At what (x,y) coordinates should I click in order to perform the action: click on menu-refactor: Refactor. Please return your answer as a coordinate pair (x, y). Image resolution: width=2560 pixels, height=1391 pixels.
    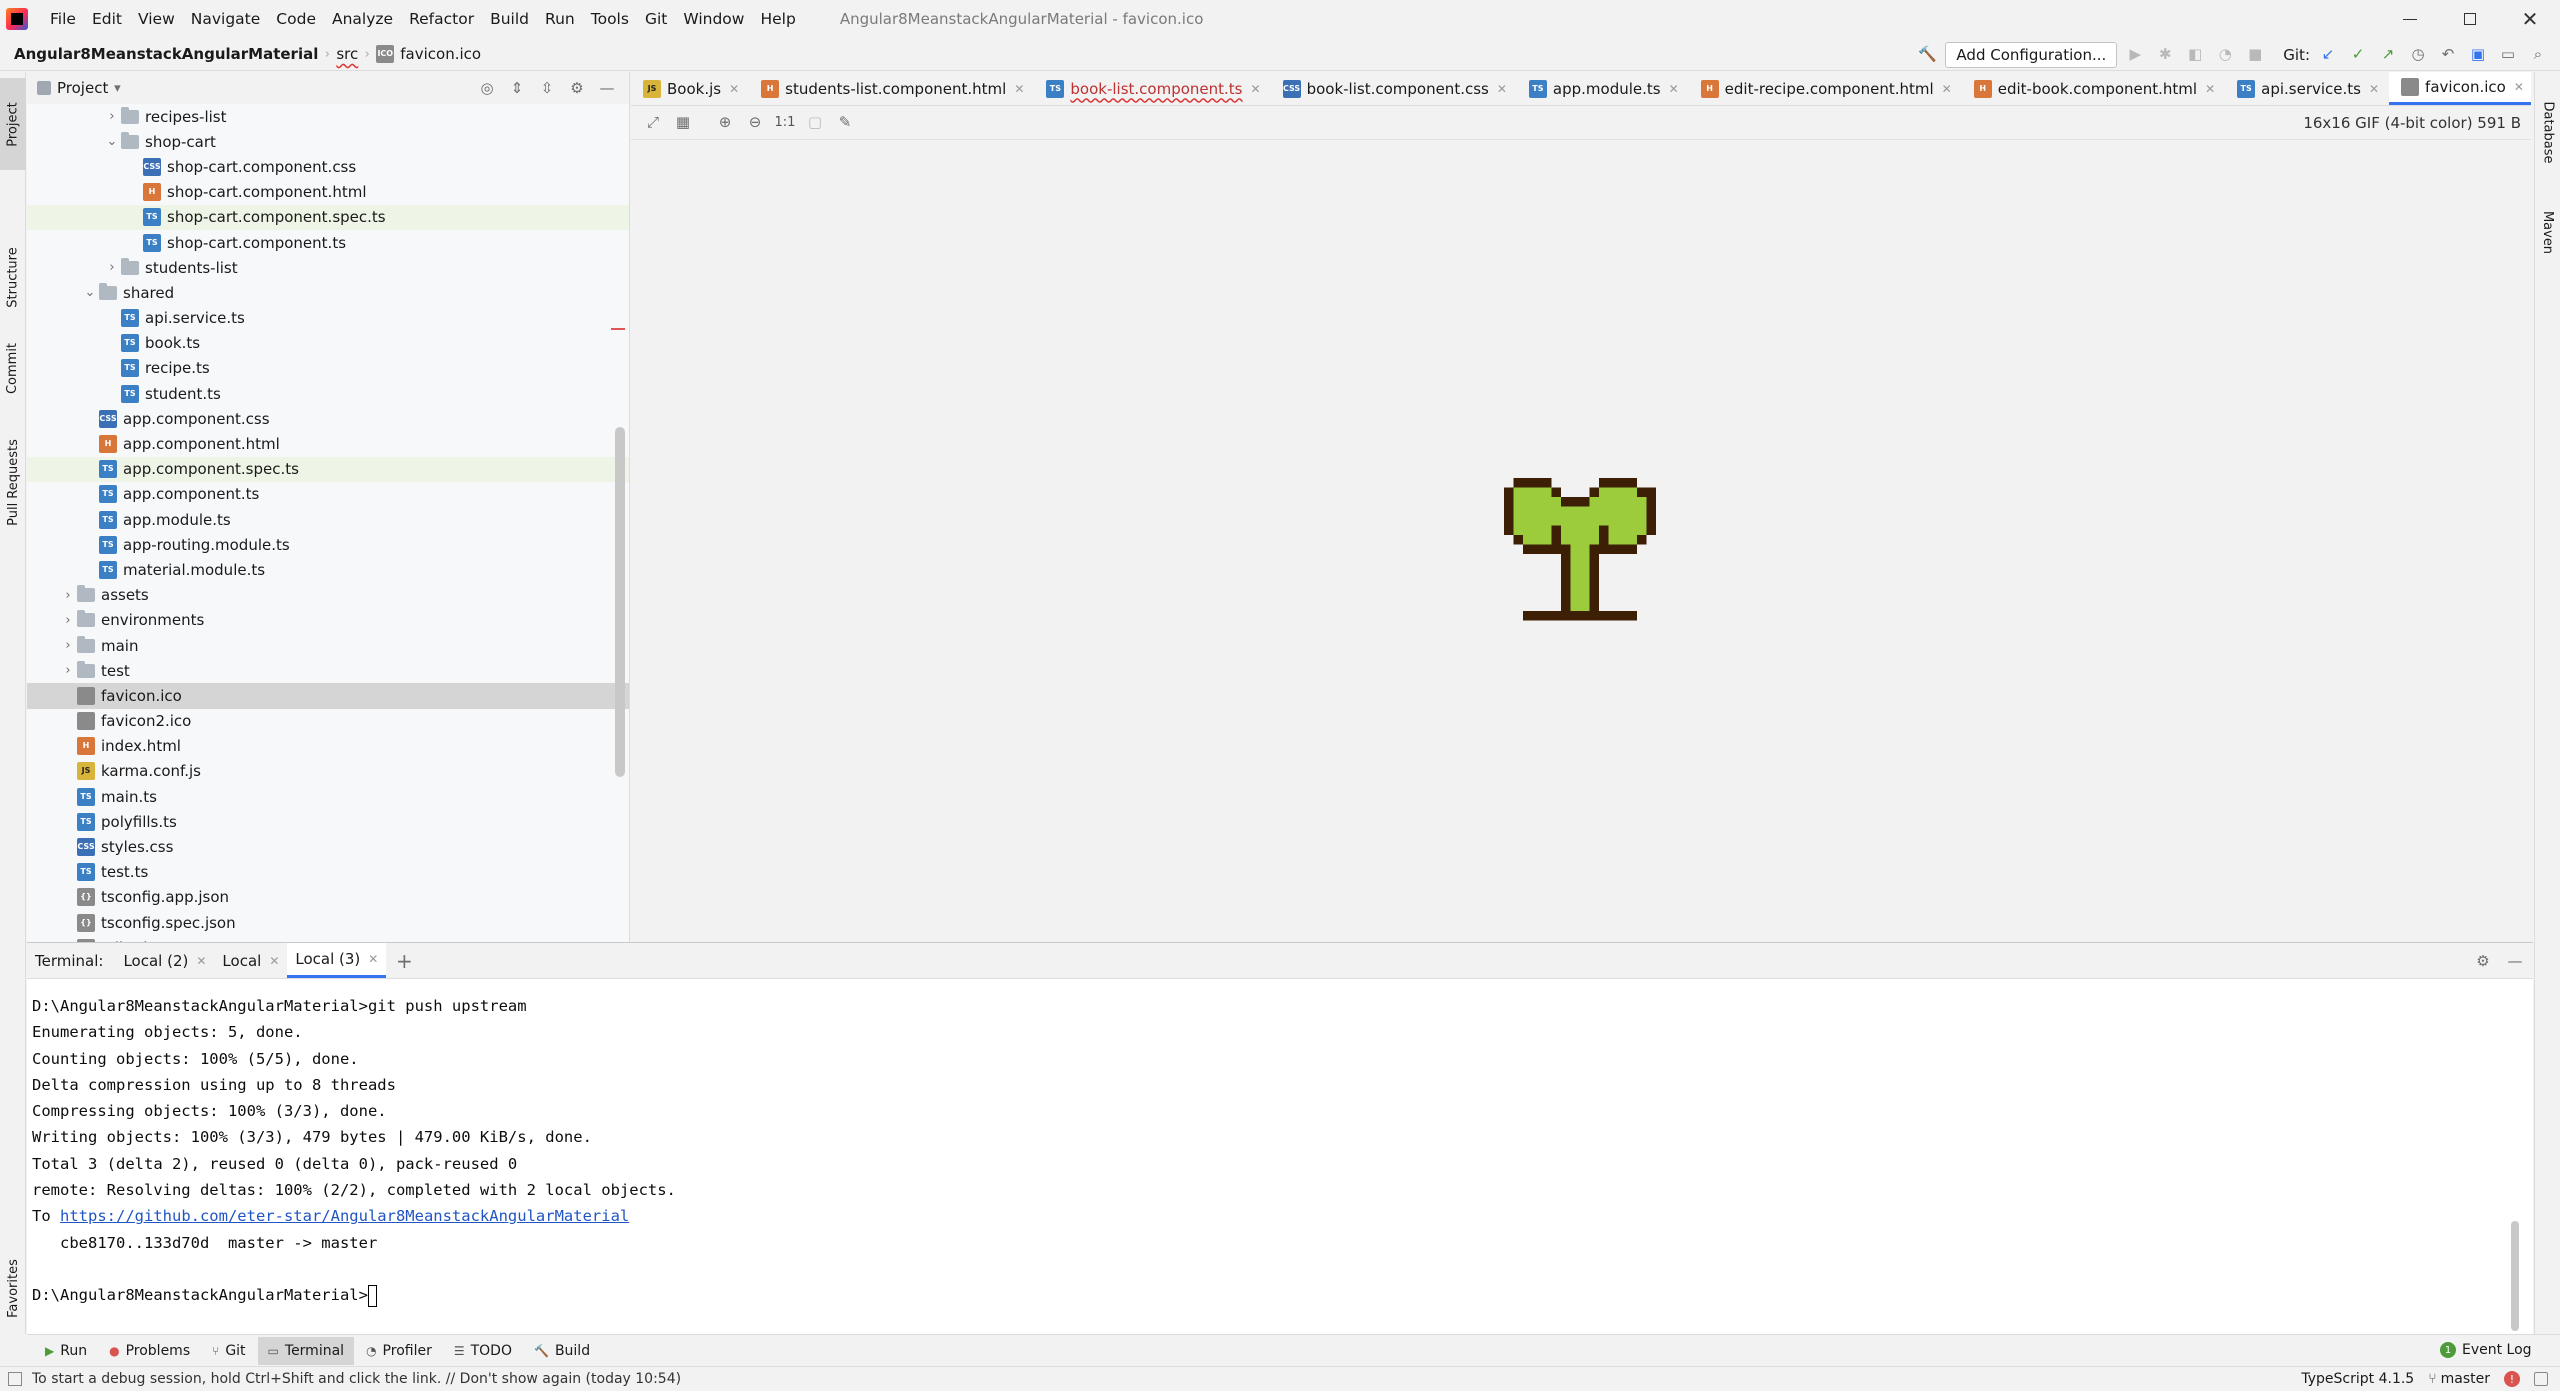
    Looking at the image, I should click on (441, 19).